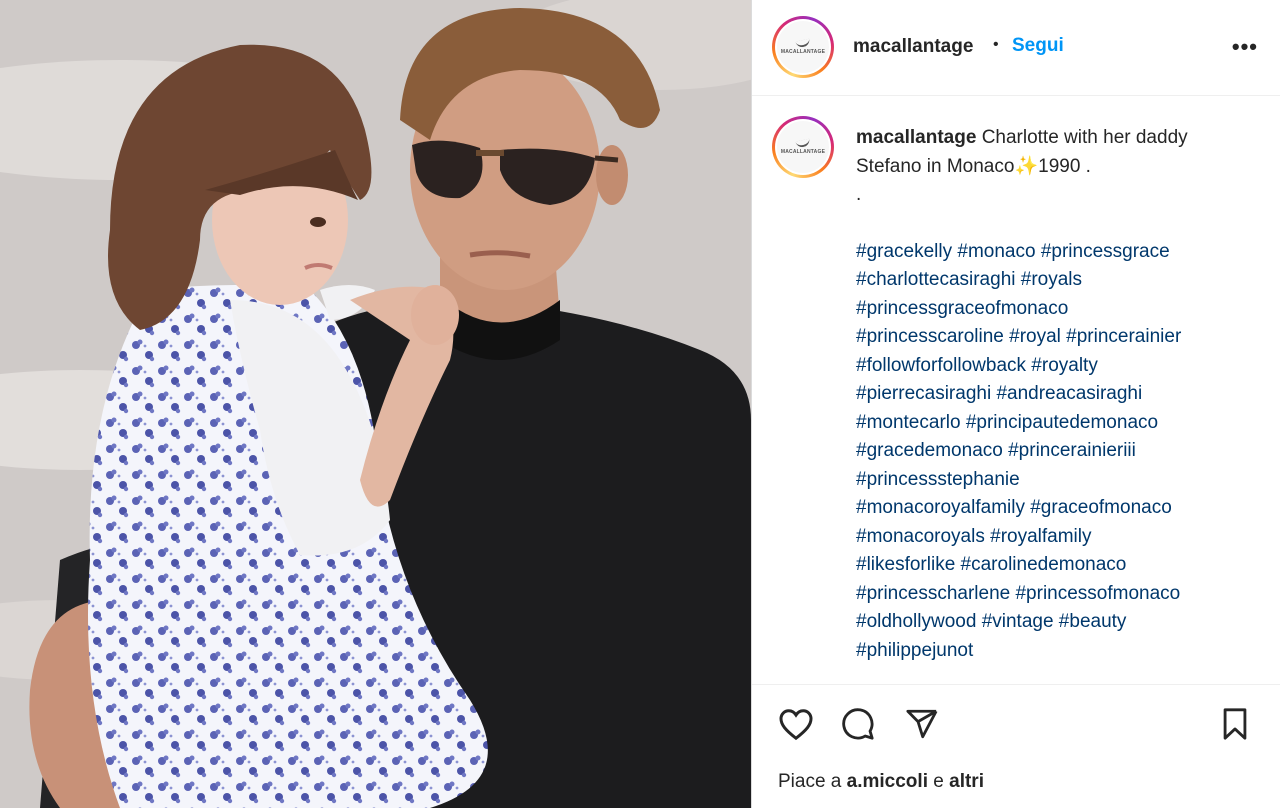  Describe the element at coordinates (1056, 537) in the screenshot. I see `hashtag-line: #monacoroyals #royalfamily` at that location.